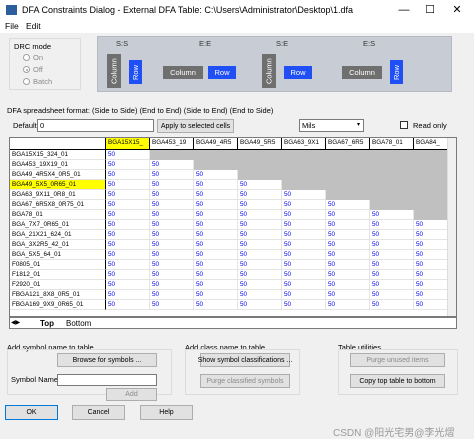  I want to click on row-header: BGA15X15_324_01, so click(58, 155).